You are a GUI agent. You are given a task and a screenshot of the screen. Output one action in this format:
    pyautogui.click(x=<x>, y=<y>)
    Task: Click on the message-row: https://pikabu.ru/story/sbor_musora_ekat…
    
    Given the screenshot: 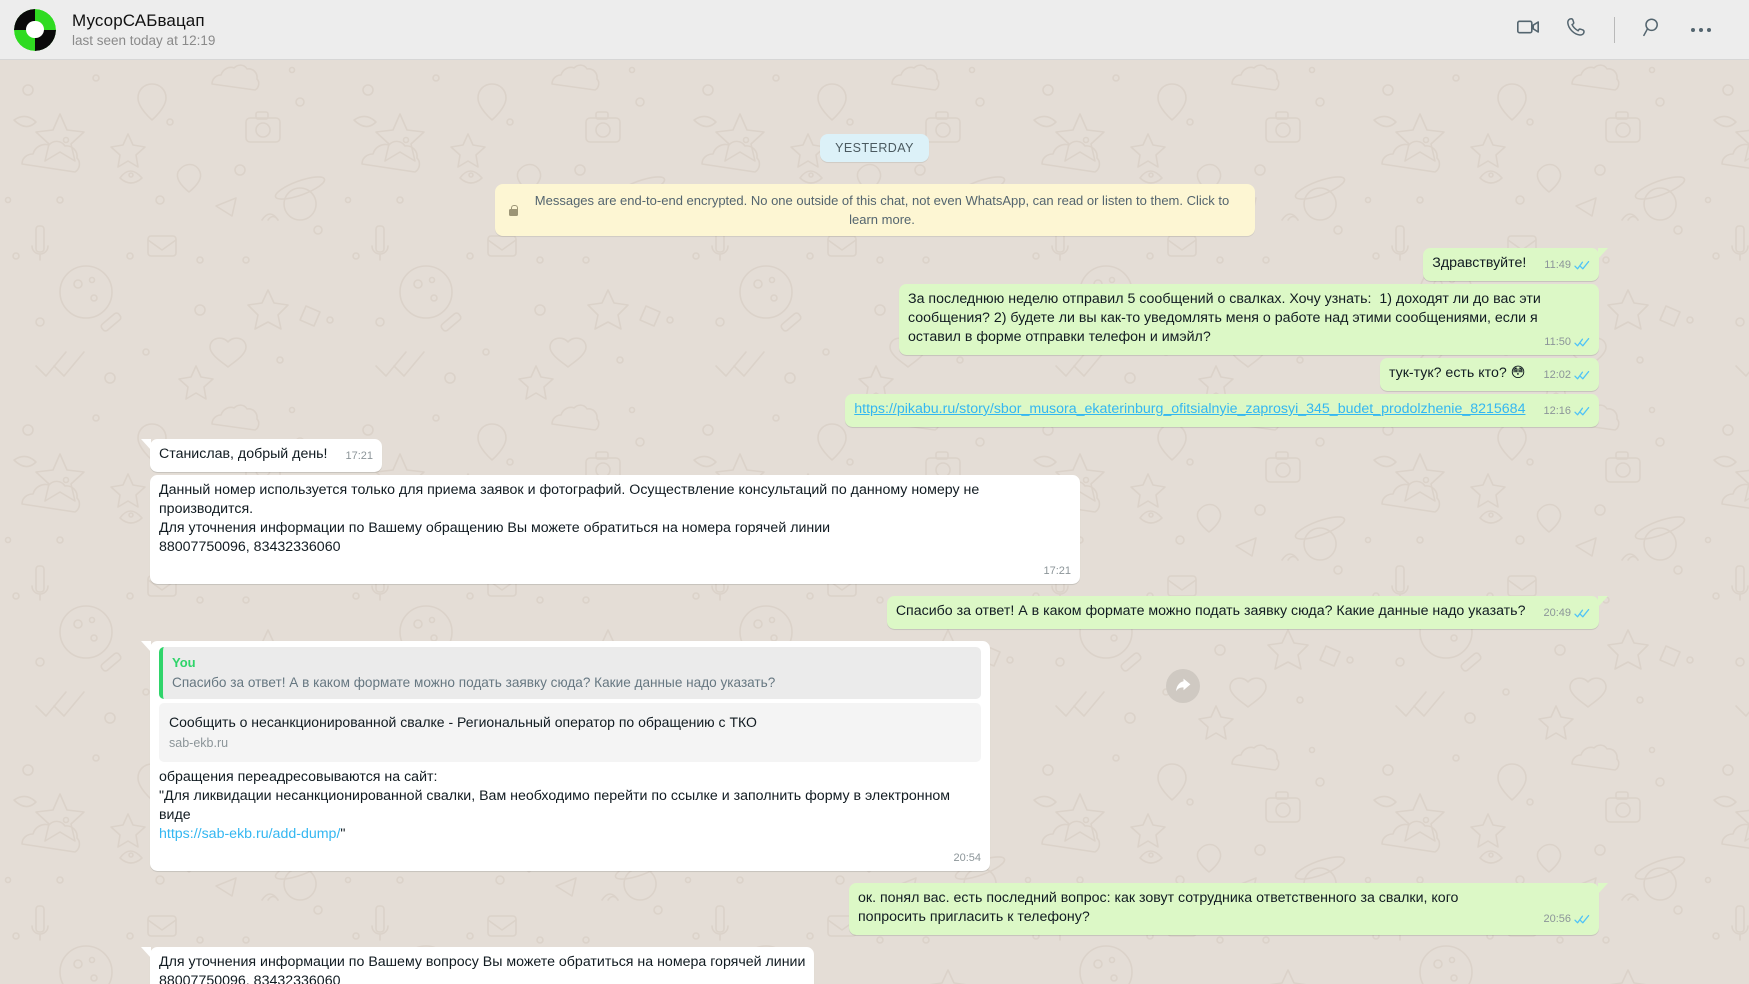 What is the action you would take?
    pyautogui.click(x=874, y=410)
    